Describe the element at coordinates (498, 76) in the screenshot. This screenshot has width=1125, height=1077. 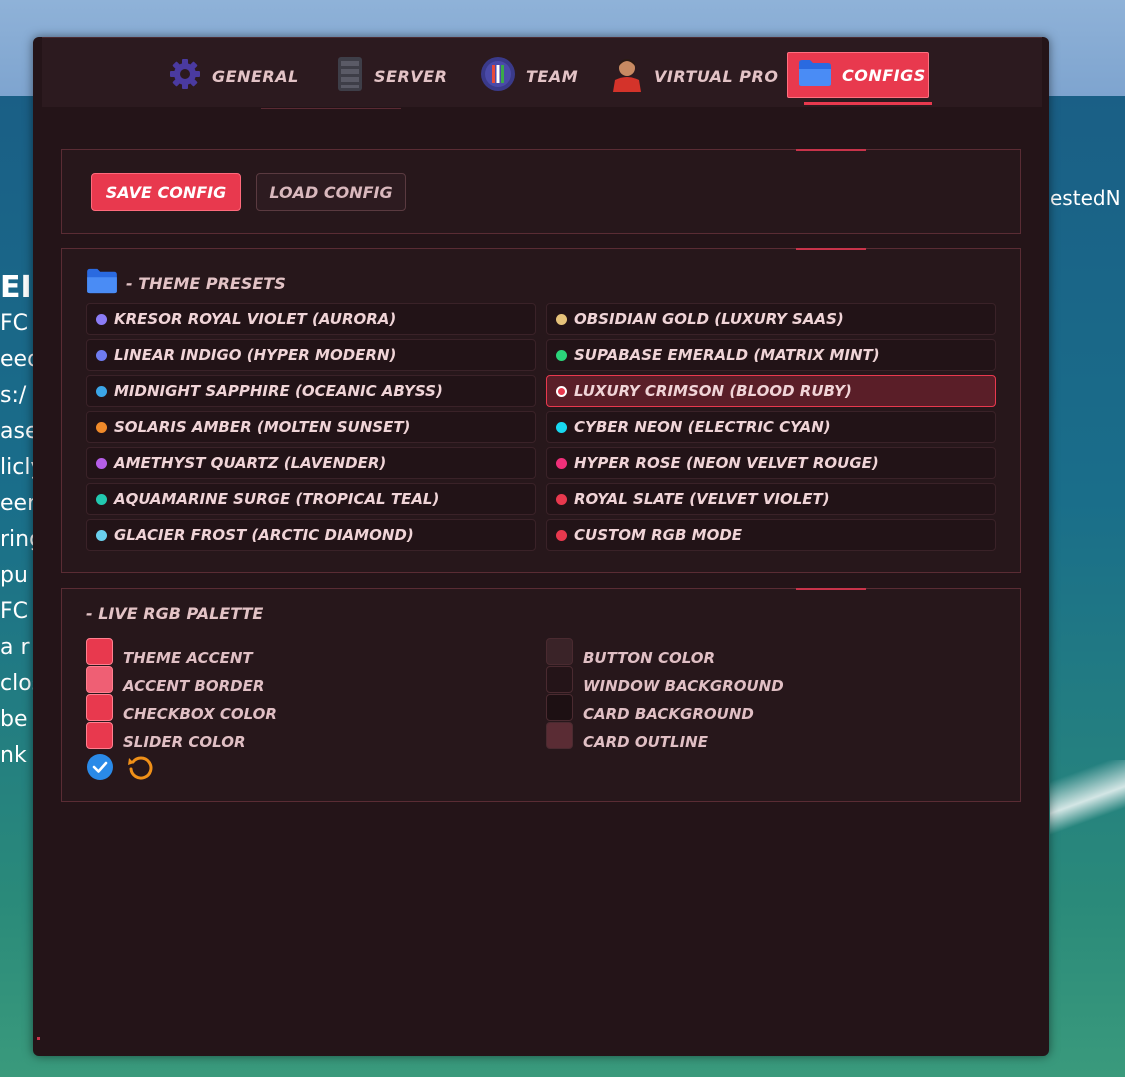
I see `team-badge-icon` at that location.